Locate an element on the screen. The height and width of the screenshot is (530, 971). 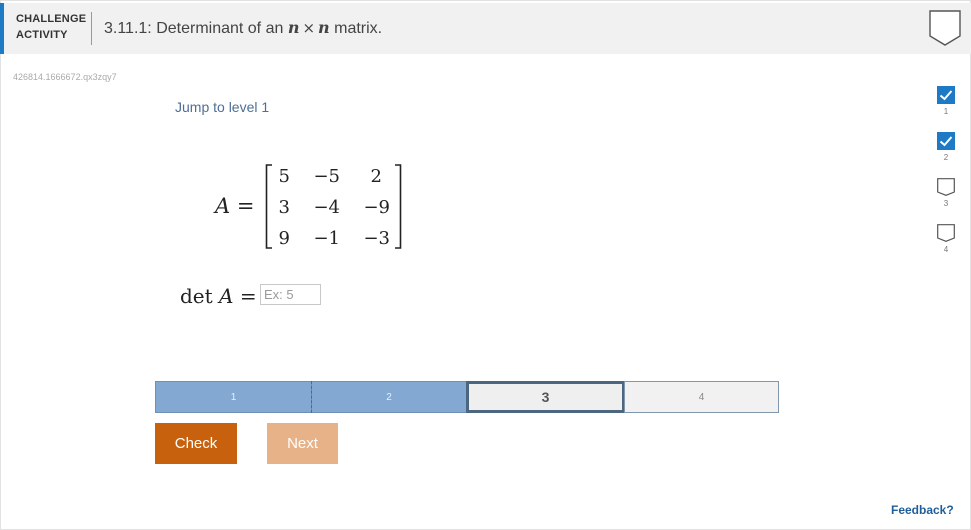
matrix-right-bracket is located at coordinates (398, 206).